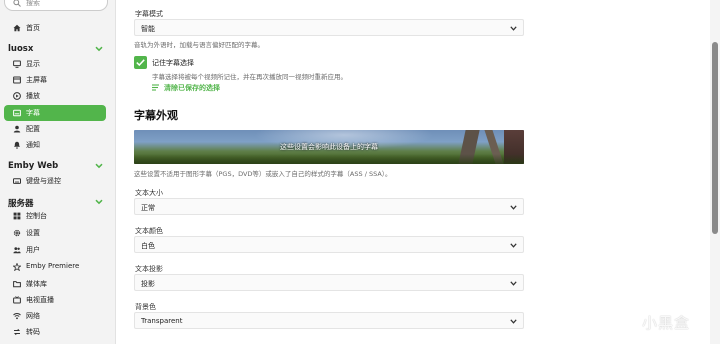  I want to click on checkmark-icon, so click(140, 62).